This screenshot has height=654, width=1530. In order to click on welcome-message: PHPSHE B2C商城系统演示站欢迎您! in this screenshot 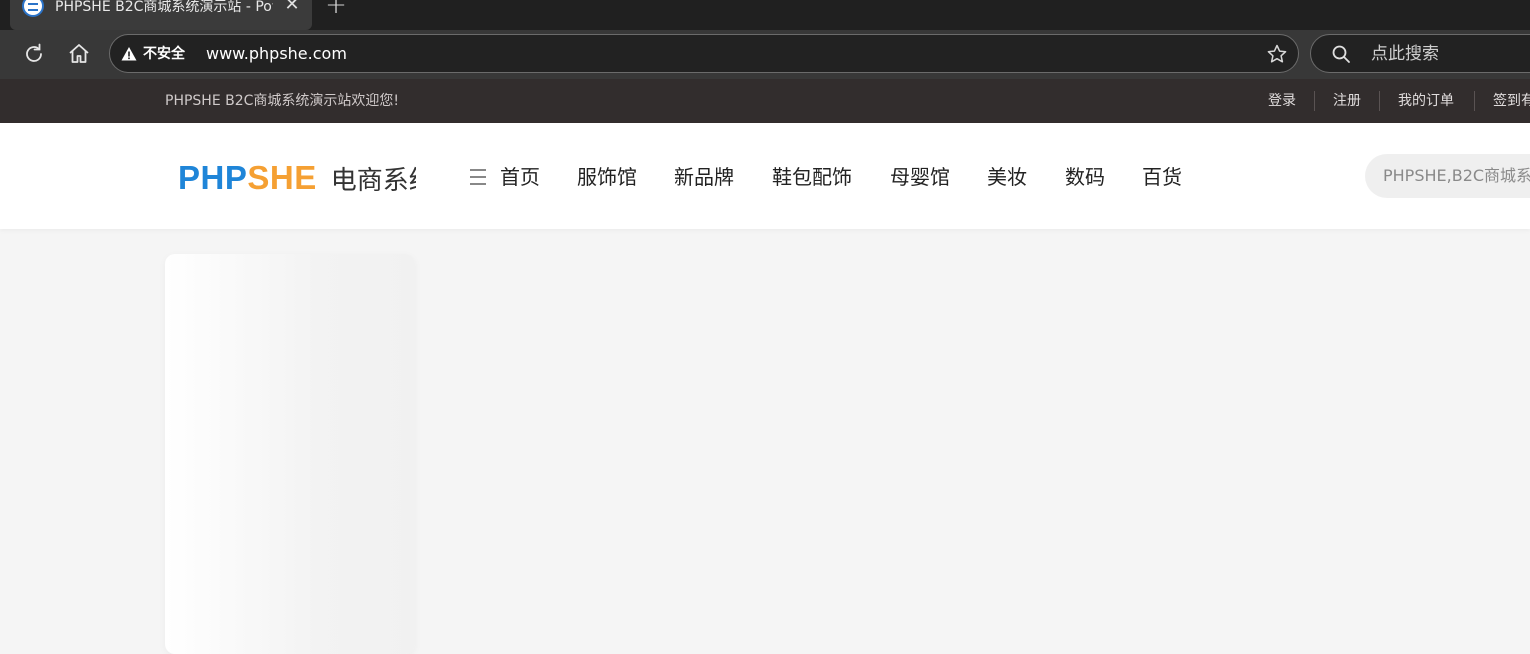, I will do `click(282, 101)`.